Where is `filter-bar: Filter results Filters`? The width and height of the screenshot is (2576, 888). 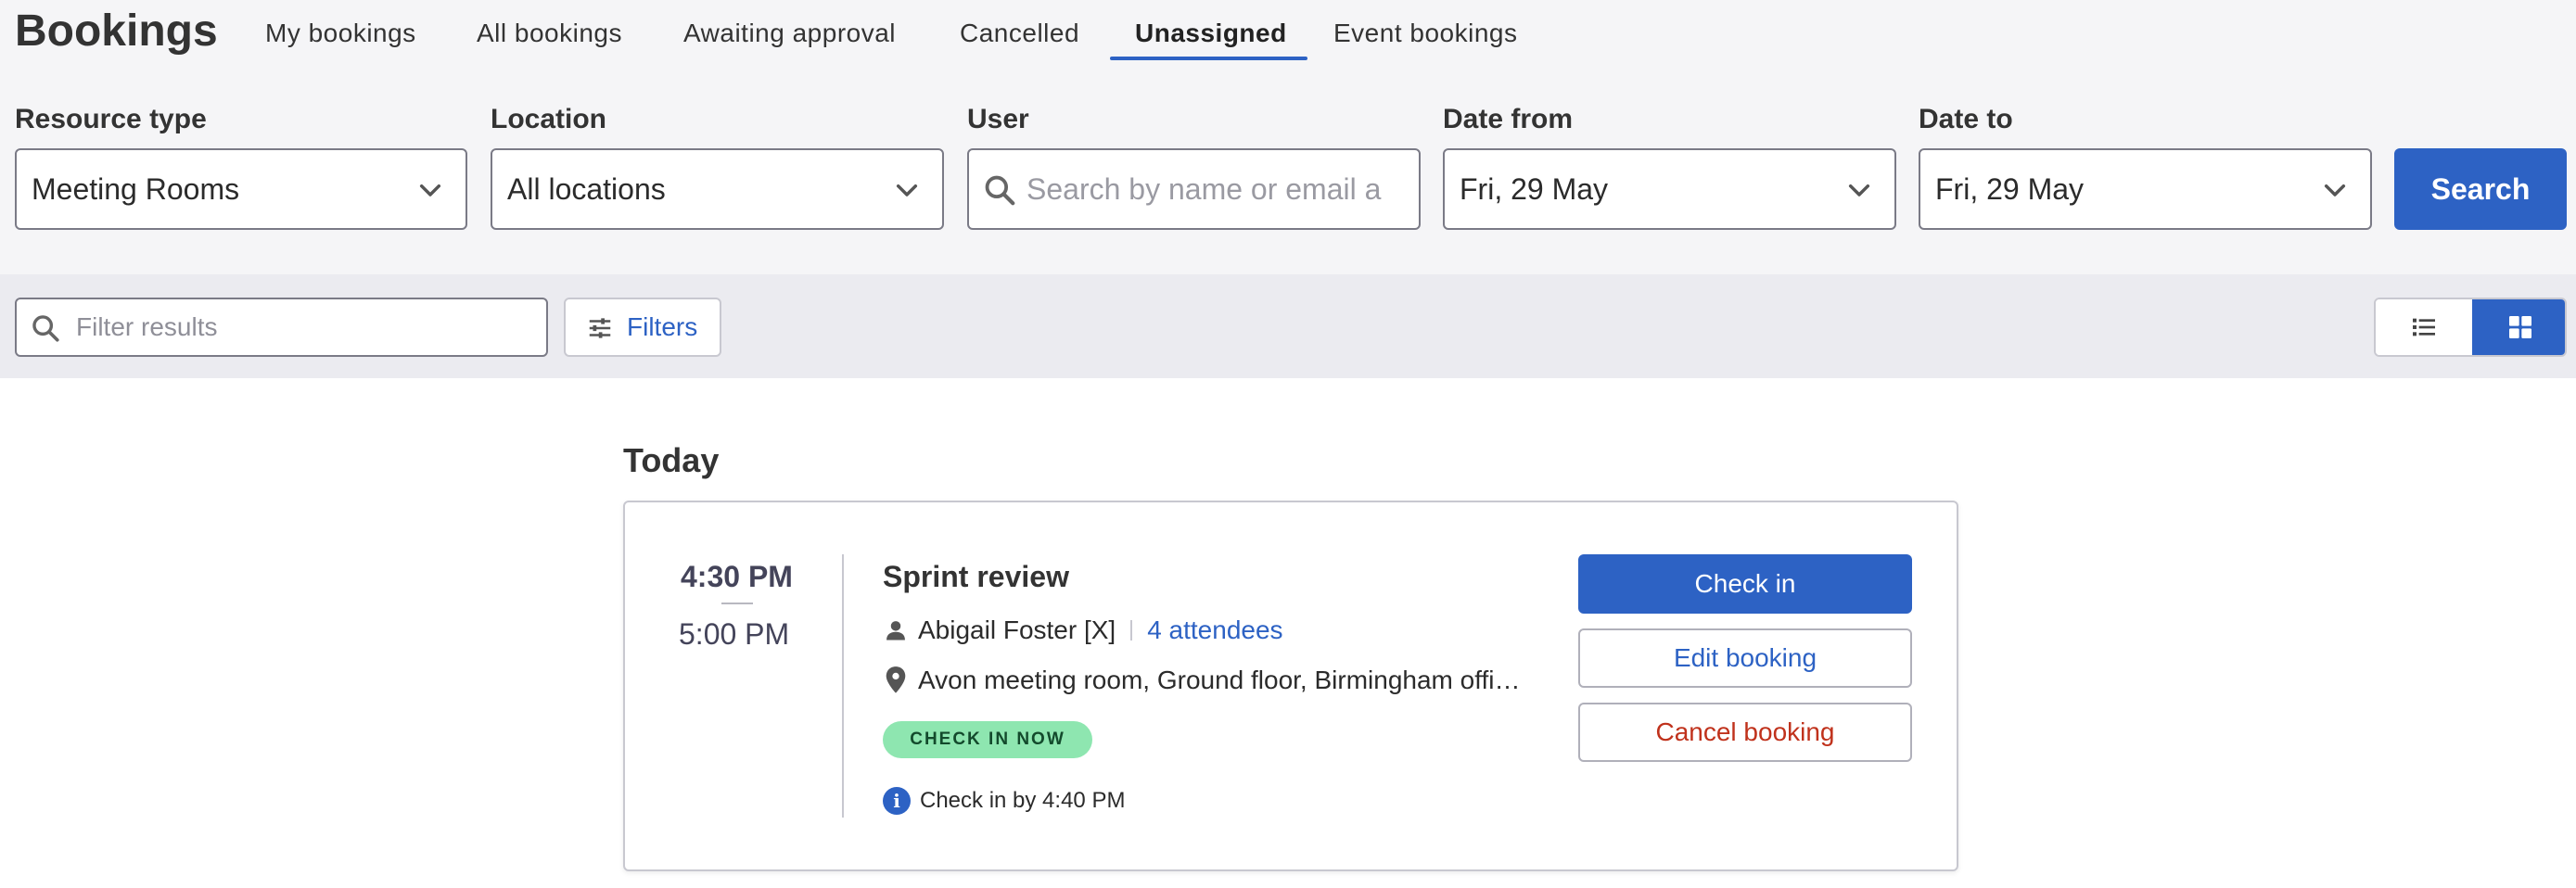
filter-bar: Filter results Filters is located at coordinates (1288, 326).